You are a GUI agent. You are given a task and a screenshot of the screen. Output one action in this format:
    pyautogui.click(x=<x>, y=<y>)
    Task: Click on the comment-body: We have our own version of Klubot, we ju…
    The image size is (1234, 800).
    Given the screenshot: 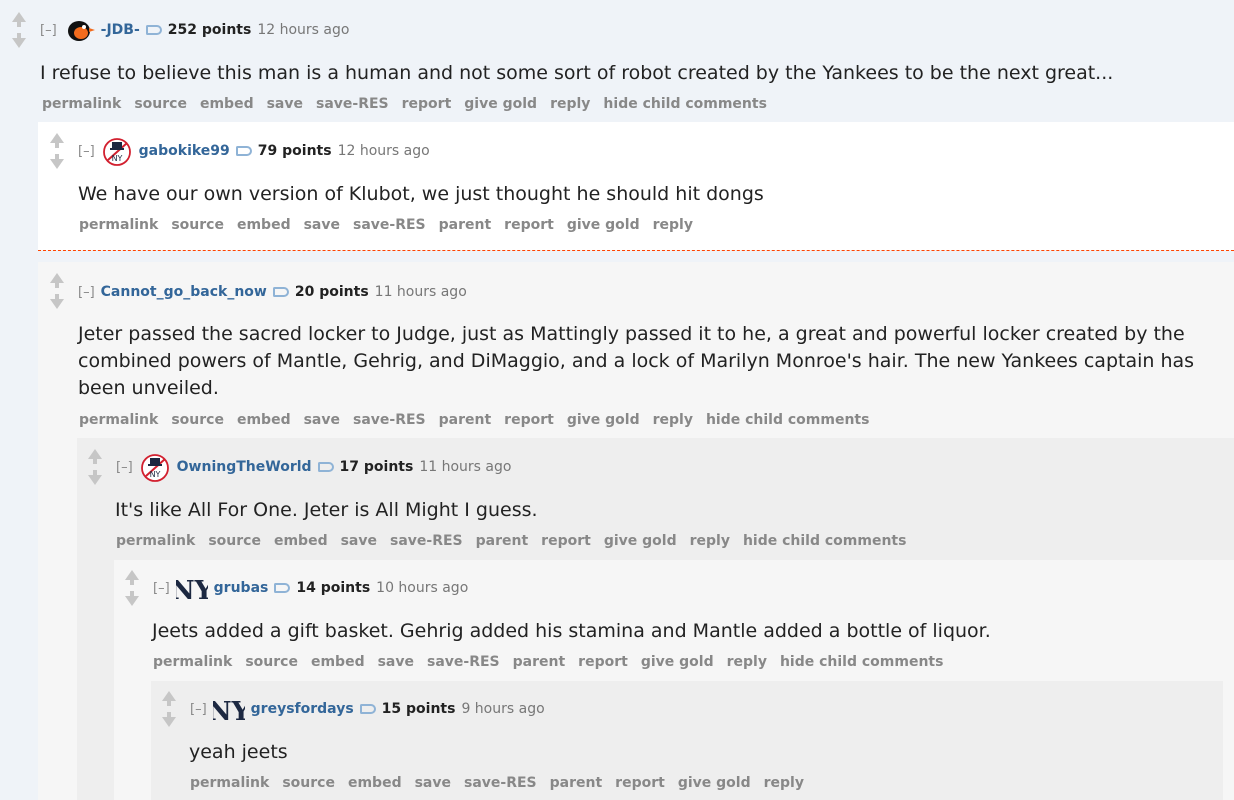 What is the action you would take?
    pyautogui.click(x=421, y=194)
    